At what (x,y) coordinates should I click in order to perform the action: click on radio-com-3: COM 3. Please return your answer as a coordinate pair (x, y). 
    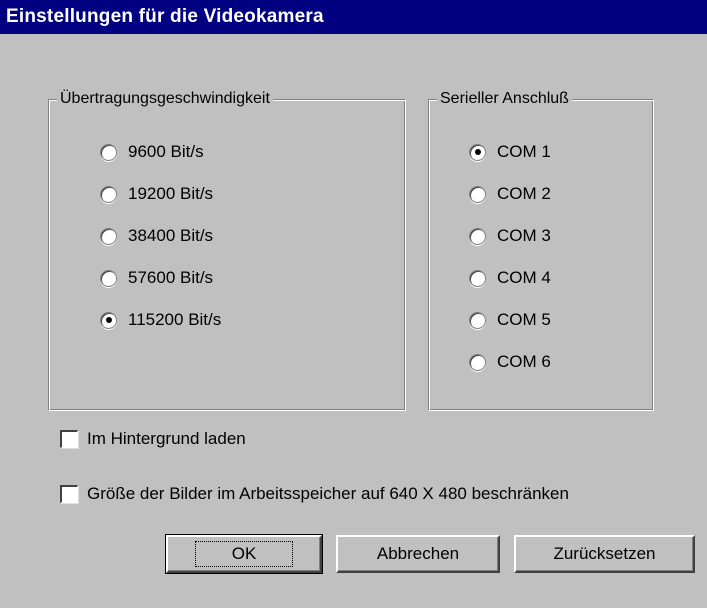
    Looking at the image, I should click on (510, 236).